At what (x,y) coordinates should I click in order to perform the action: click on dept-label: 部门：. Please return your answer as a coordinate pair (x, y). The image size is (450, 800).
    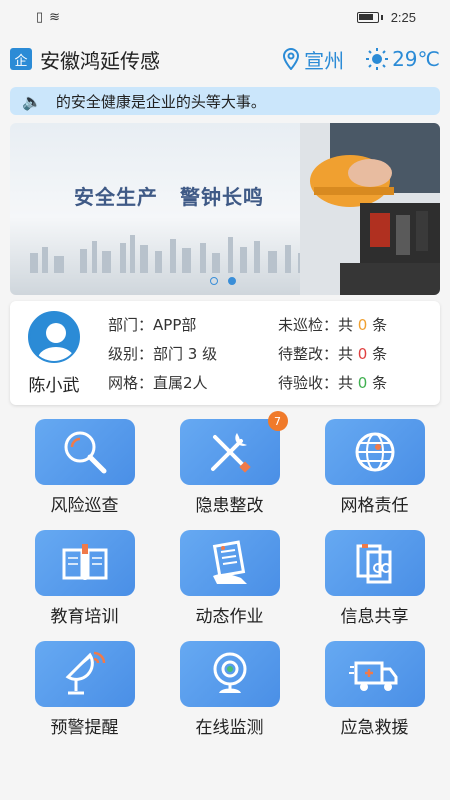
    Looking at the image, I should click on (131, 325).